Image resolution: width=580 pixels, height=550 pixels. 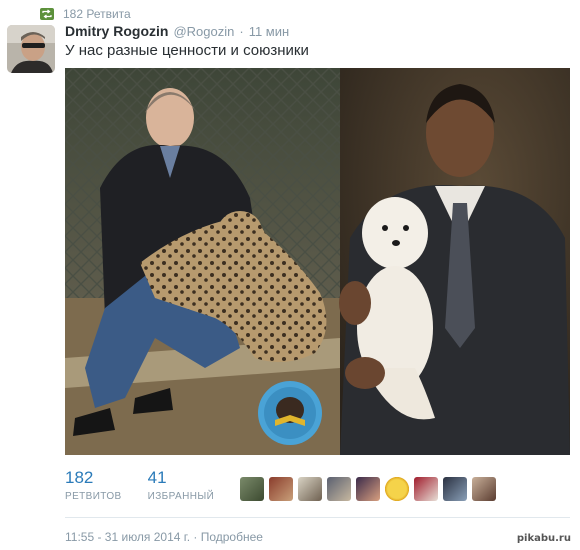 I want to click on favoriter-avatars, so click(x=370, y=489).